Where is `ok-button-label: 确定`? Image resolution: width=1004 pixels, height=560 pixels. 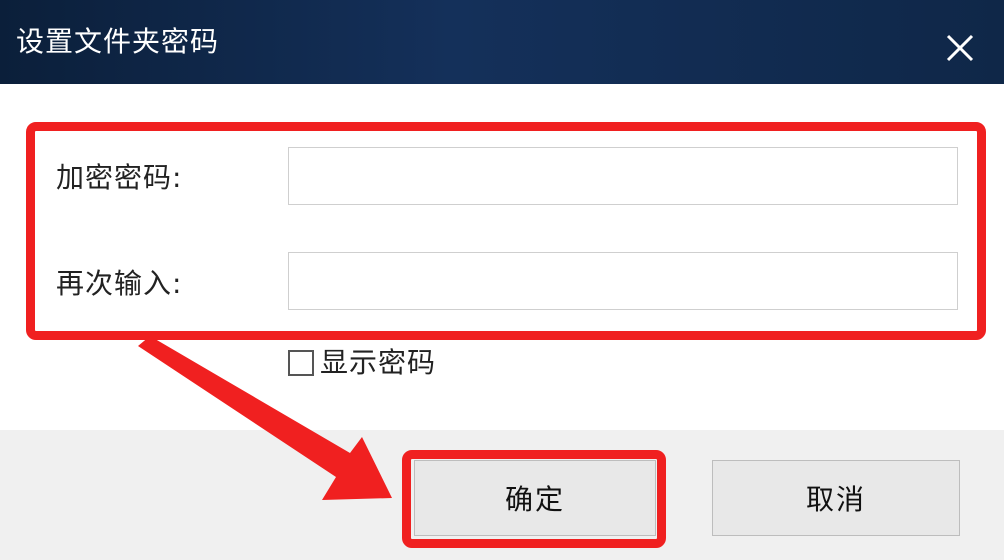
ok-button-label: 确定 is located at coordinates (534, 499).